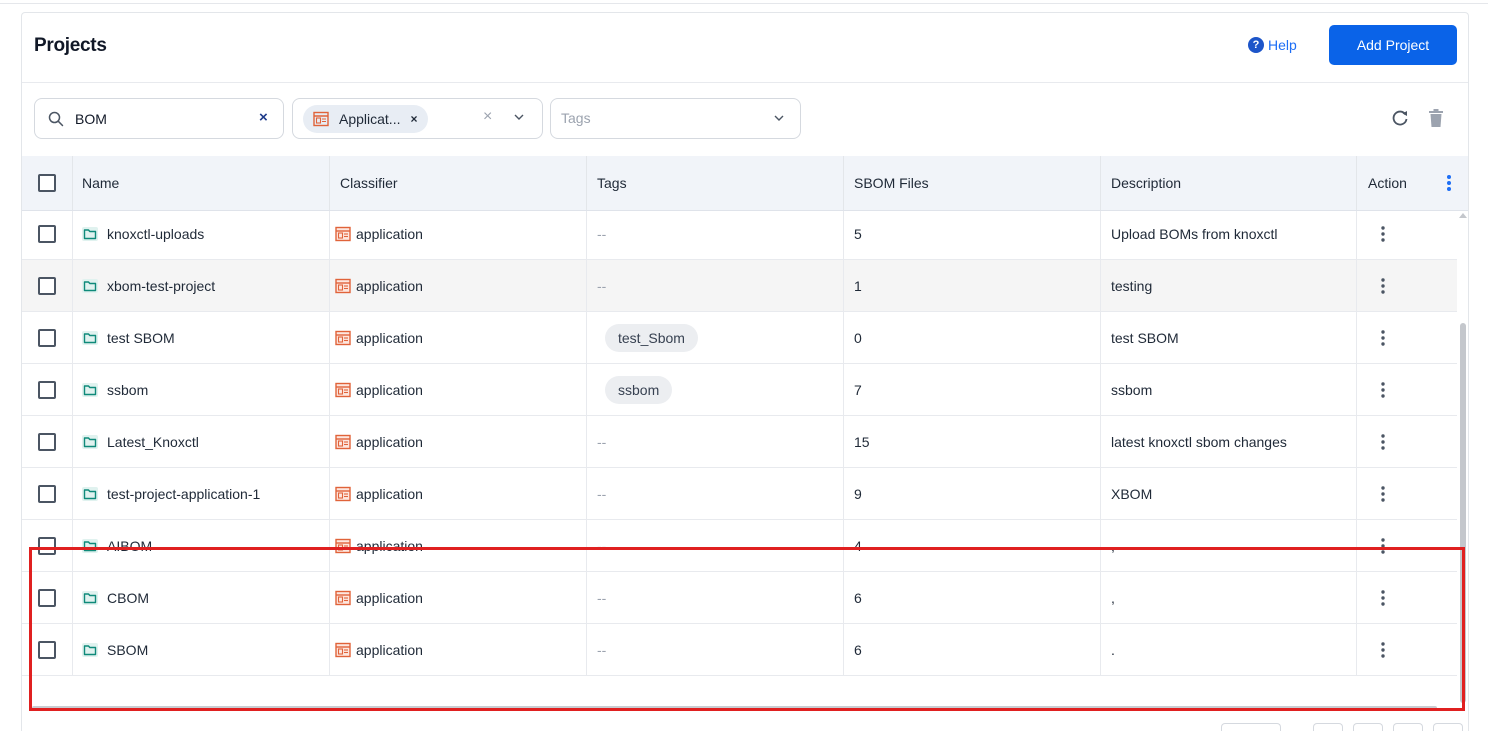 The width and height of the screenshot is (1488, 731). What do you see at coordinates (1113, 649) in the screenshot?
I see `description-cell: .` at bounding box center [1113, 649].